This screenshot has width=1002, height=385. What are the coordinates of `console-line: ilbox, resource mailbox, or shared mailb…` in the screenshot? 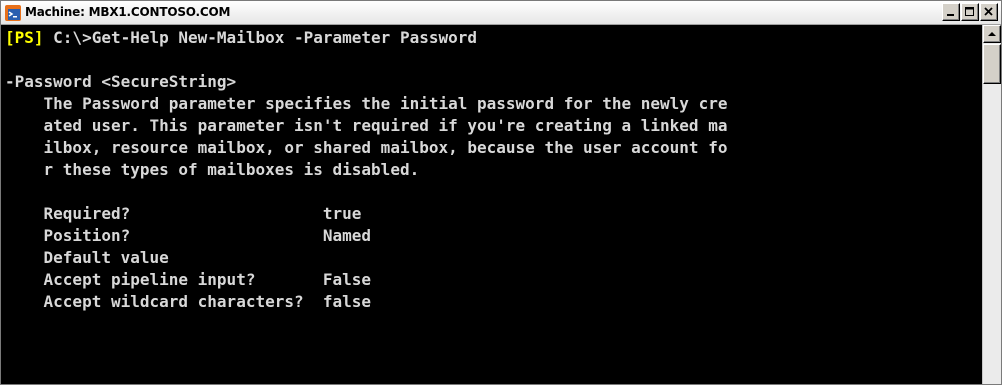 It's located at (366, 147).